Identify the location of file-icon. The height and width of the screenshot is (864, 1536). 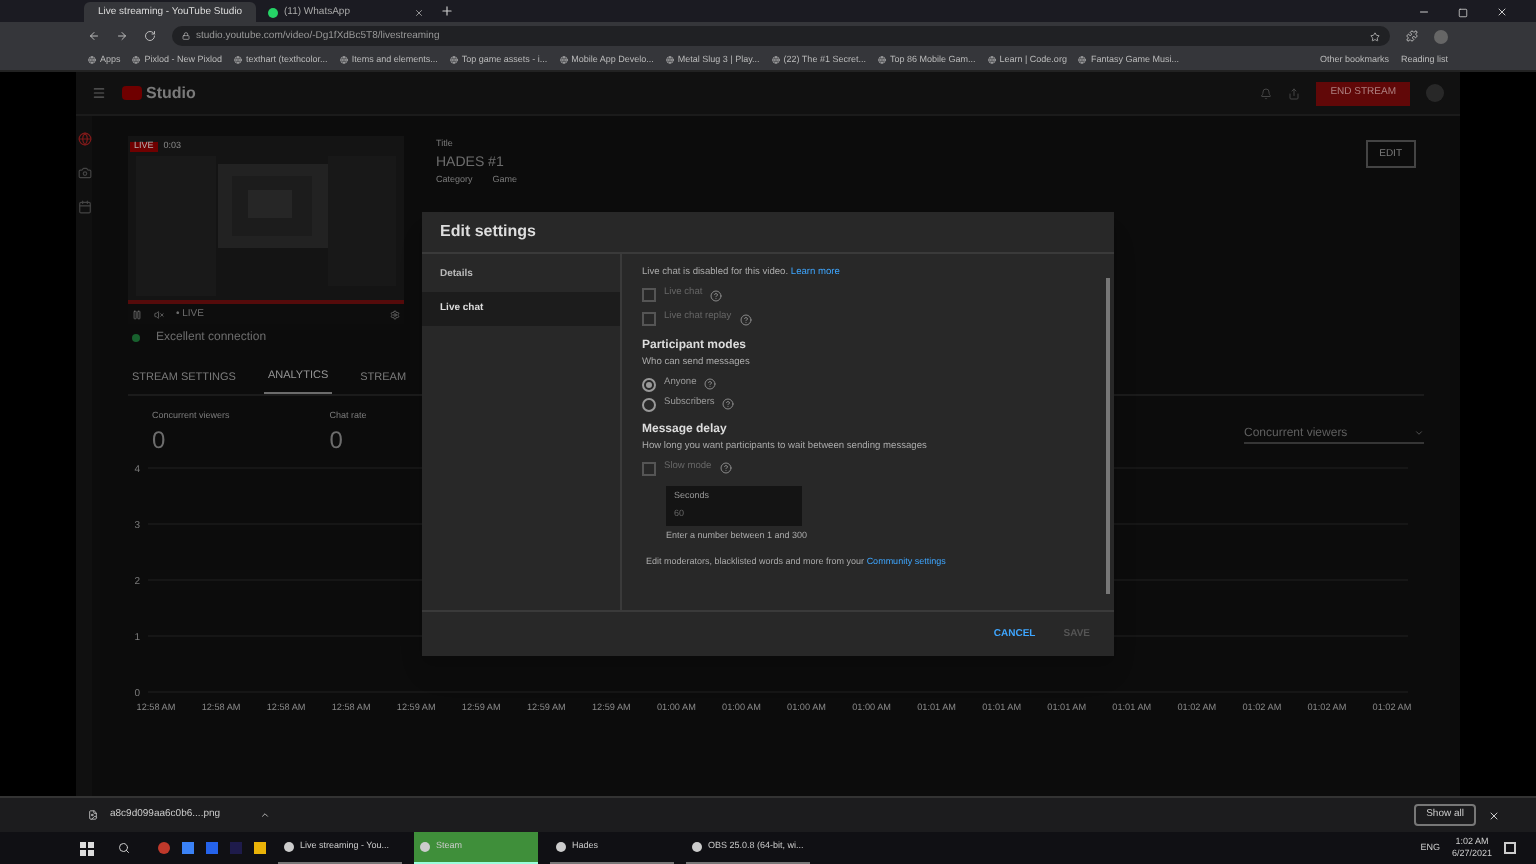
(93, 815).